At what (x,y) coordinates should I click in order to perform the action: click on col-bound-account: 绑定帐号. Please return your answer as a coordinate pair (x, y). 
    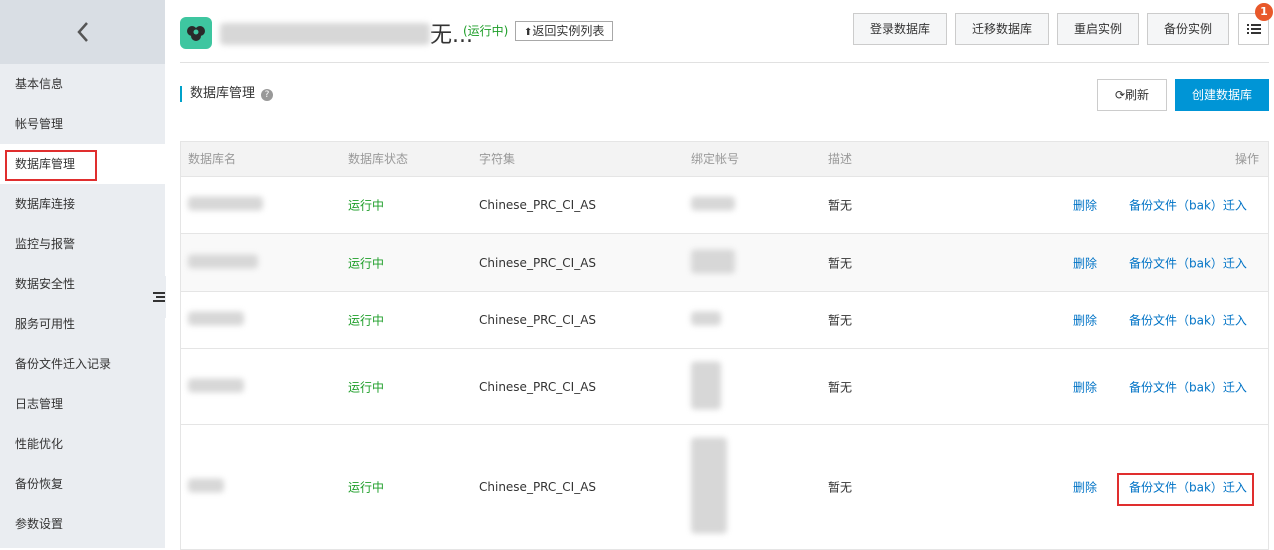
    Looking at the image, I should click on (715, 159).